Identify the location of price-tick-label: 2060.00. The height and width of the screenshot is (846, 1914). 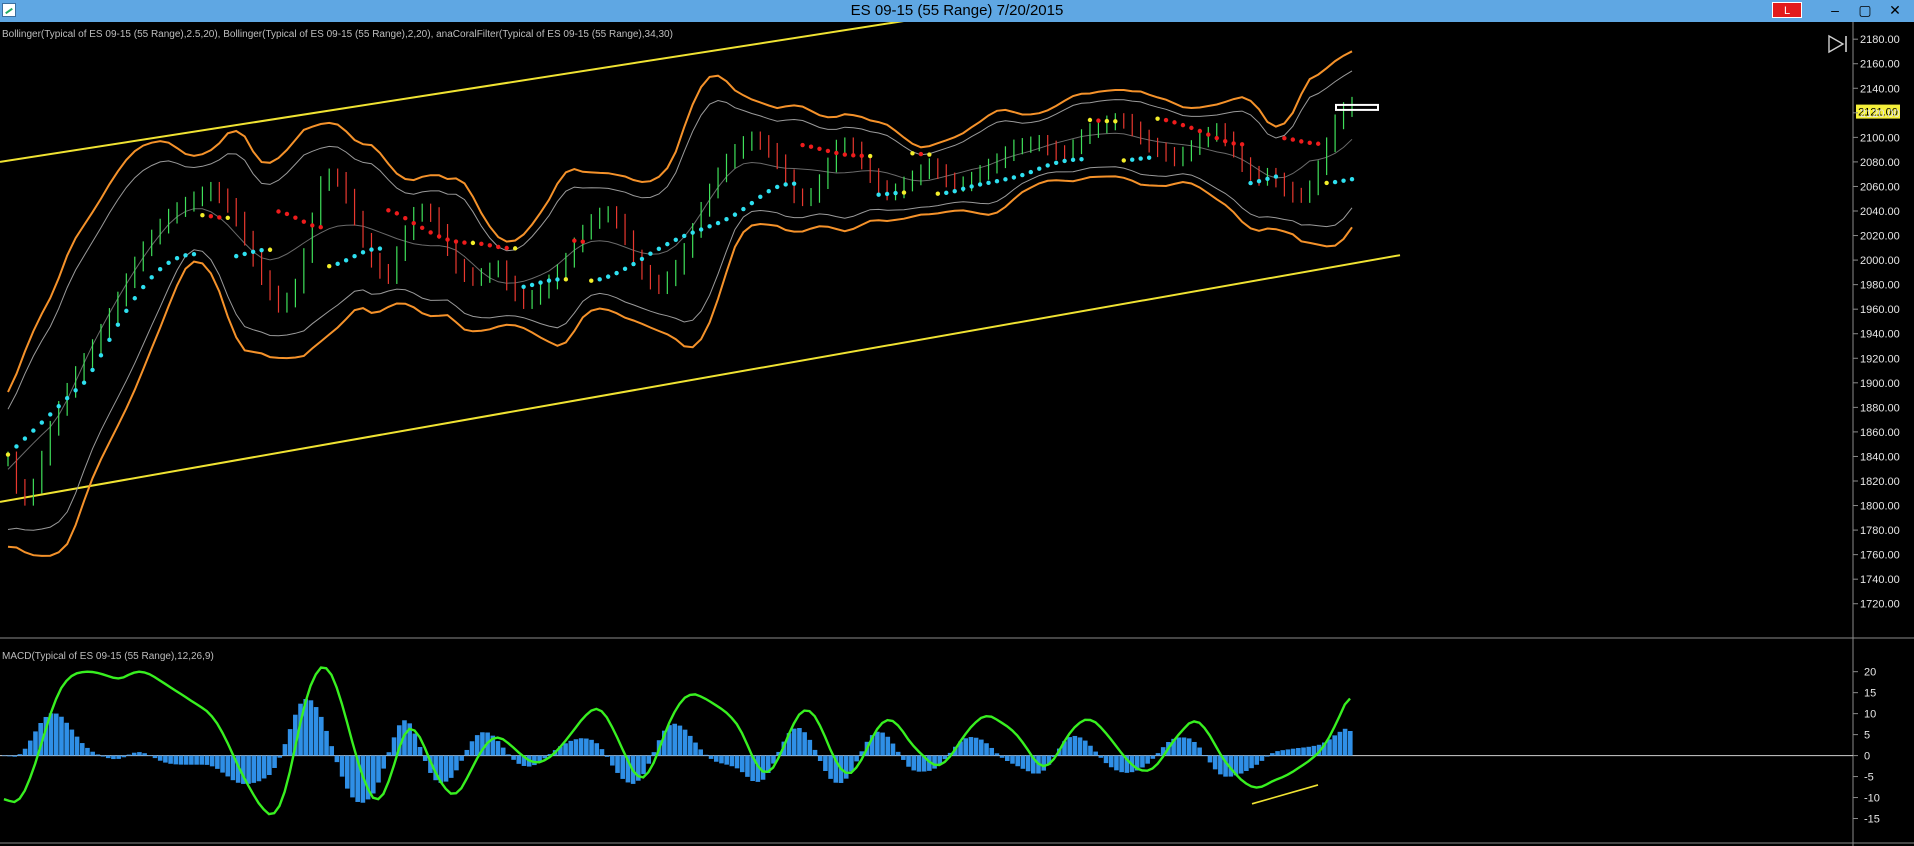
(1880, 187).